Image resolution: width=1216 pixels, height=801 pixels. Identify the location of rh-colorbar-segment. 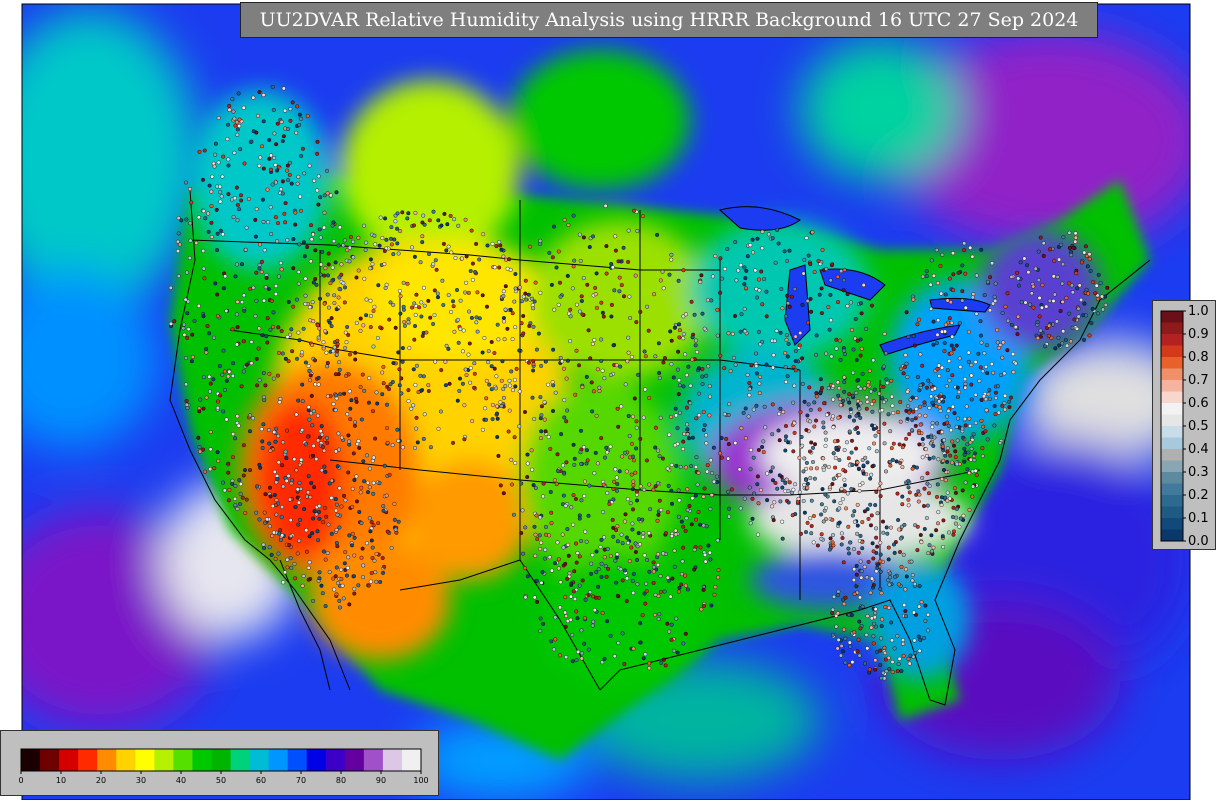
(373, 760).